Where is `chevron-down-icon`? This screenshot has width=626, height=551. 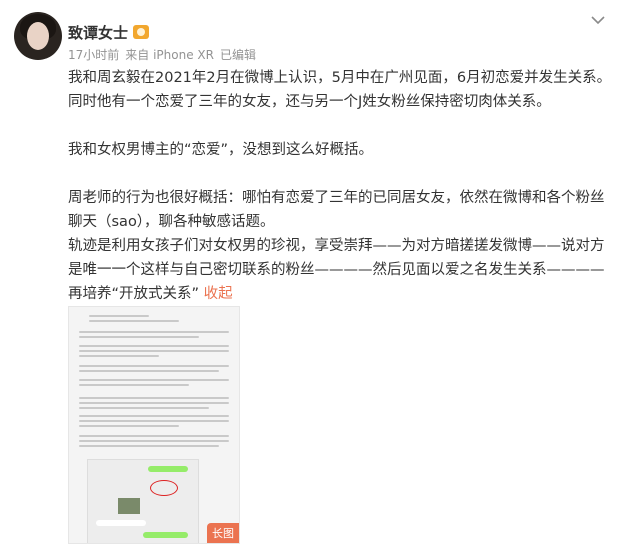
chevron-down-icon is located at coordinates (598, 20).